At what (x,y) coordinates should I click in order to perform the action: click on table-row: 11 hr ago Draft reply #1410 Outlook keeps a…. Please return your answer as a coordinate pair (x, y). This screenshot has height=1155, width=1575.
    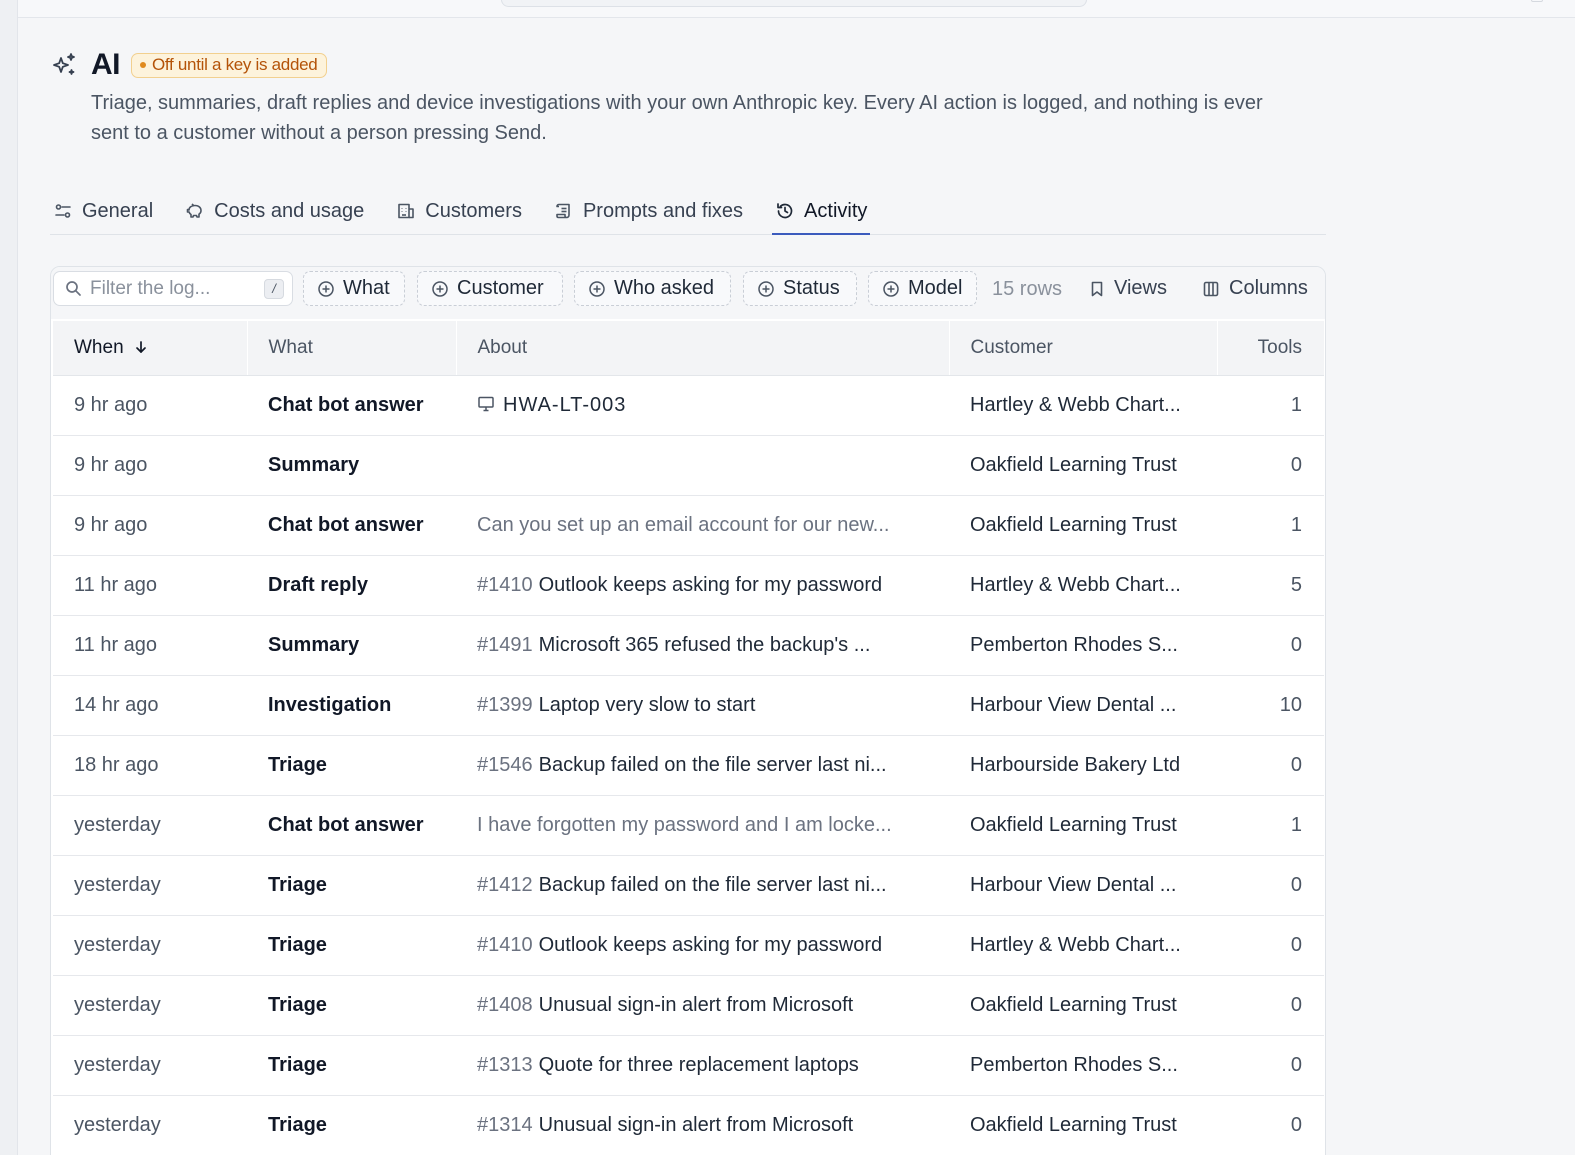
    Looking at the image, I should click on (688, 585).